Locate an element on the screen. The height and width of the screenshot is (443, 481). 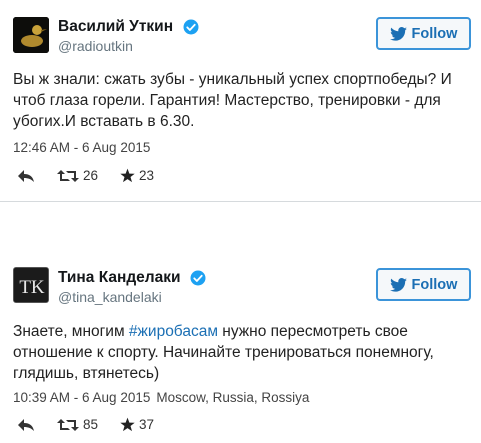
timestamp: 10:39 AM - 6 Aug 2015 is located at coordinates (81, 397).